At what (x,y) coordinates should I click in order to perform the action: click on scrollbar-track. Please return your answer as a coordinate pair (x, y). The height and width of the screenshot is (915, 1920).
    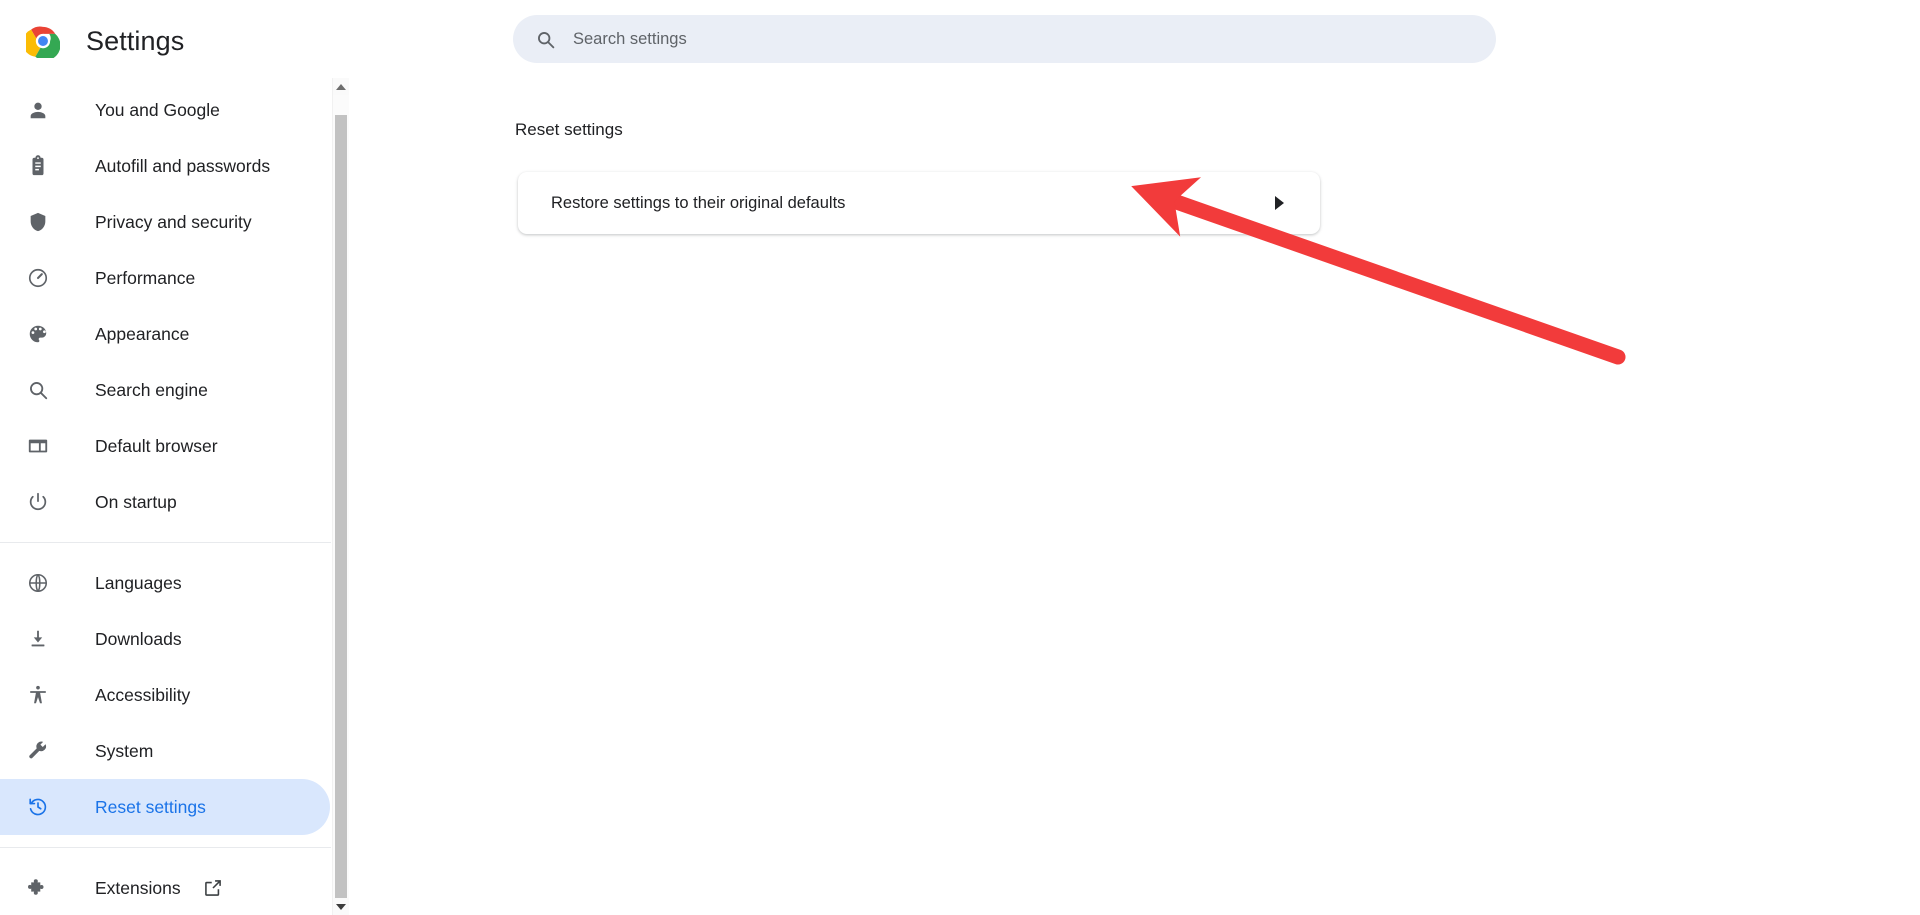
    Looking at the image, I should click on (341, 497).